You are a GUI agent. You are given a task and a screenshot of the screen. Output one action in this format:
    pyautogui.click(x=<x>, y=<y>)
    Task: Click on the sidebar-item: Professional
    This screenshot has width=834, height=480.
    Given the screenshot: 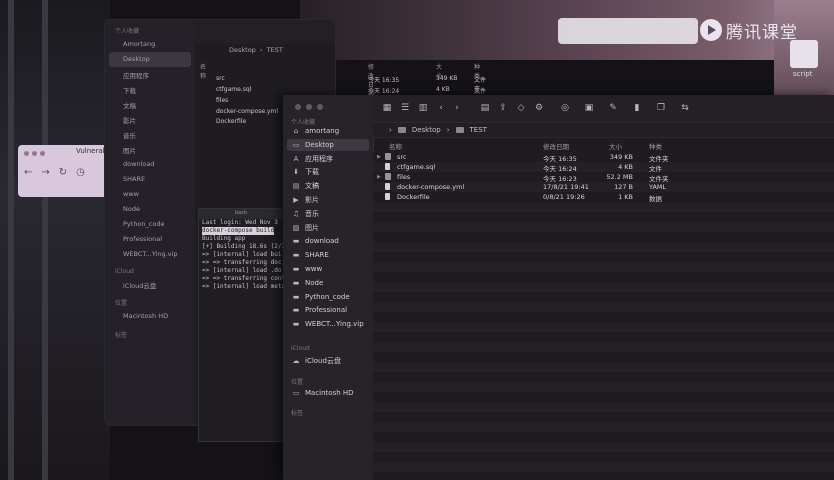 What is the action you would take?
    pyautogui.click(x=150, y=239)
    